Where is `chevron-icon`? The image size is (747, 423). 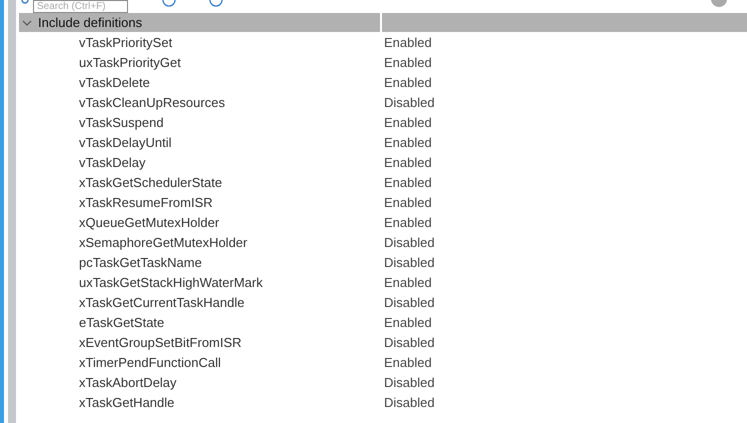
chevron-icon is located at coordinates (27, 23).